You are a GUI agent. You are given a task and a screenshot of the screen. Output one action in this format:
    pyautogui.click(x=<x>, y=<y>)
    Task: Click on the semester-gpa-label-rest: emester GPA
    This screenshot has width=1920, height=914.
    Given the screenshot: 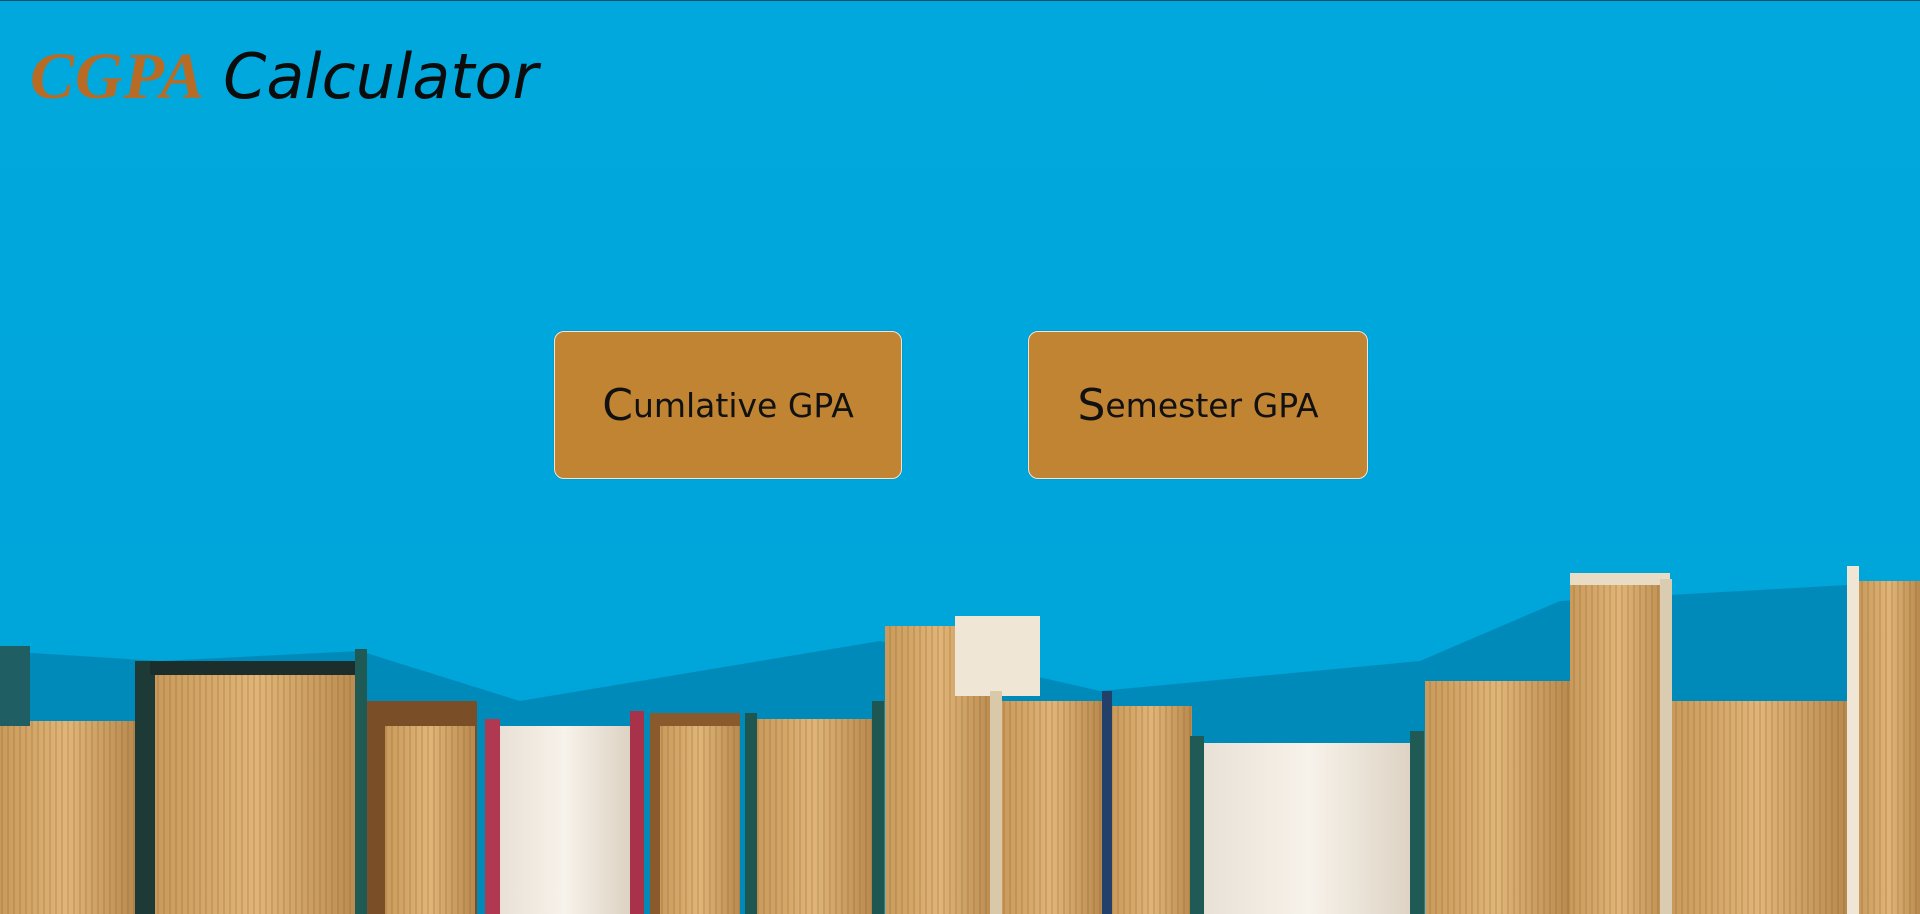 What is the action you would take?
    pyautogui.click(x=1212, y=405)
    